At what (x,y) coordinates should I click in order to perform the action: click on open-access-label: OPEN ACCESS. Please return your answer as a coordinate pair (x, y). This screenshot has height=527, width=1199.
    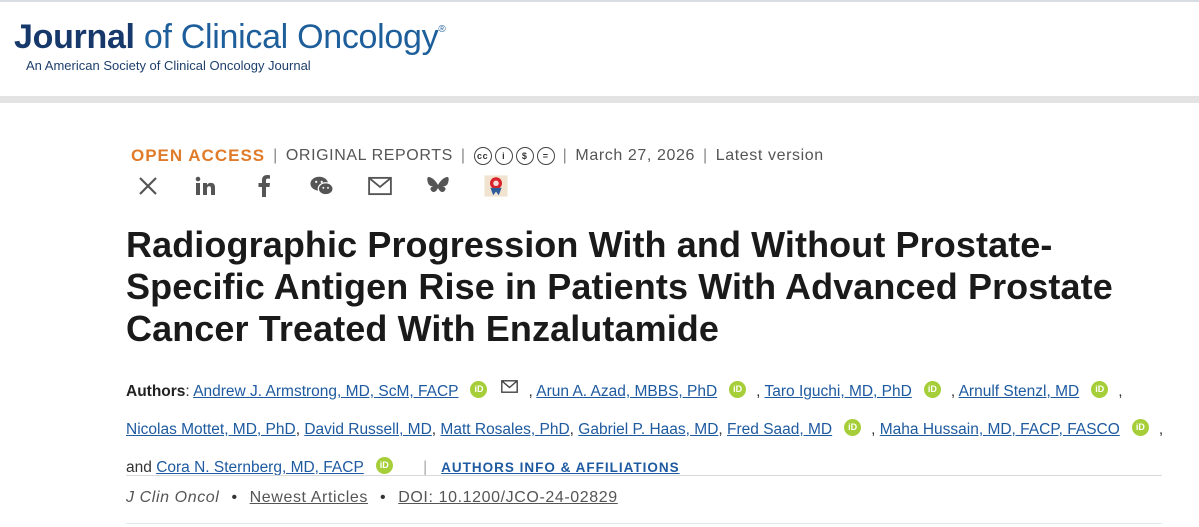
    Looking at the image, I should click on (198, 155).